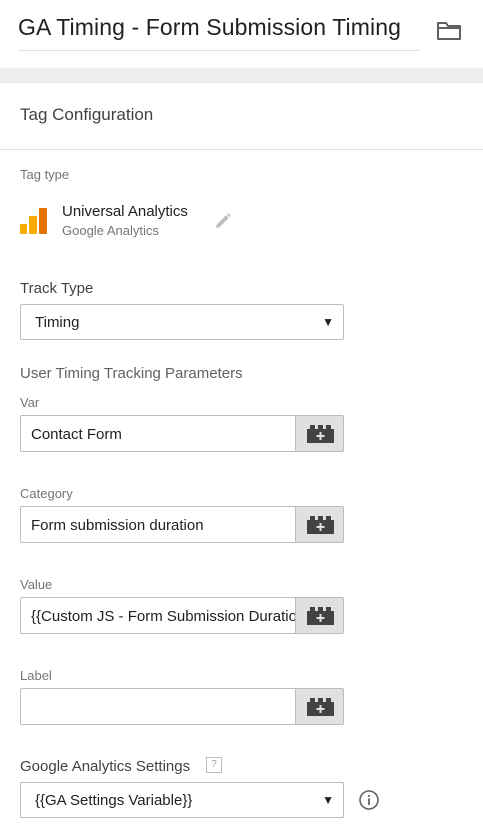 The width and height of the screenshot is (483, 828). What do you see at coordinates (131, 373) in the screenshot?
I see `timing-params-heading: User Timing Tracking Parameters` at bounding box center [131, 373].